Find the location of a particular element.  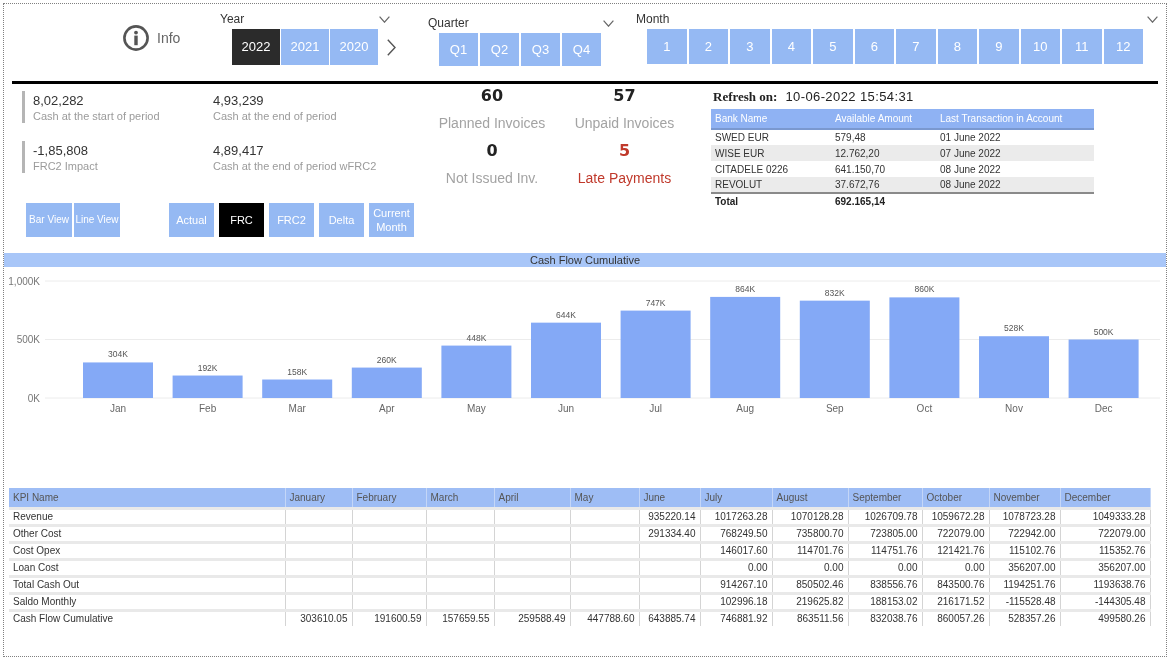

column-header: January is located at coordinates (318, 498).